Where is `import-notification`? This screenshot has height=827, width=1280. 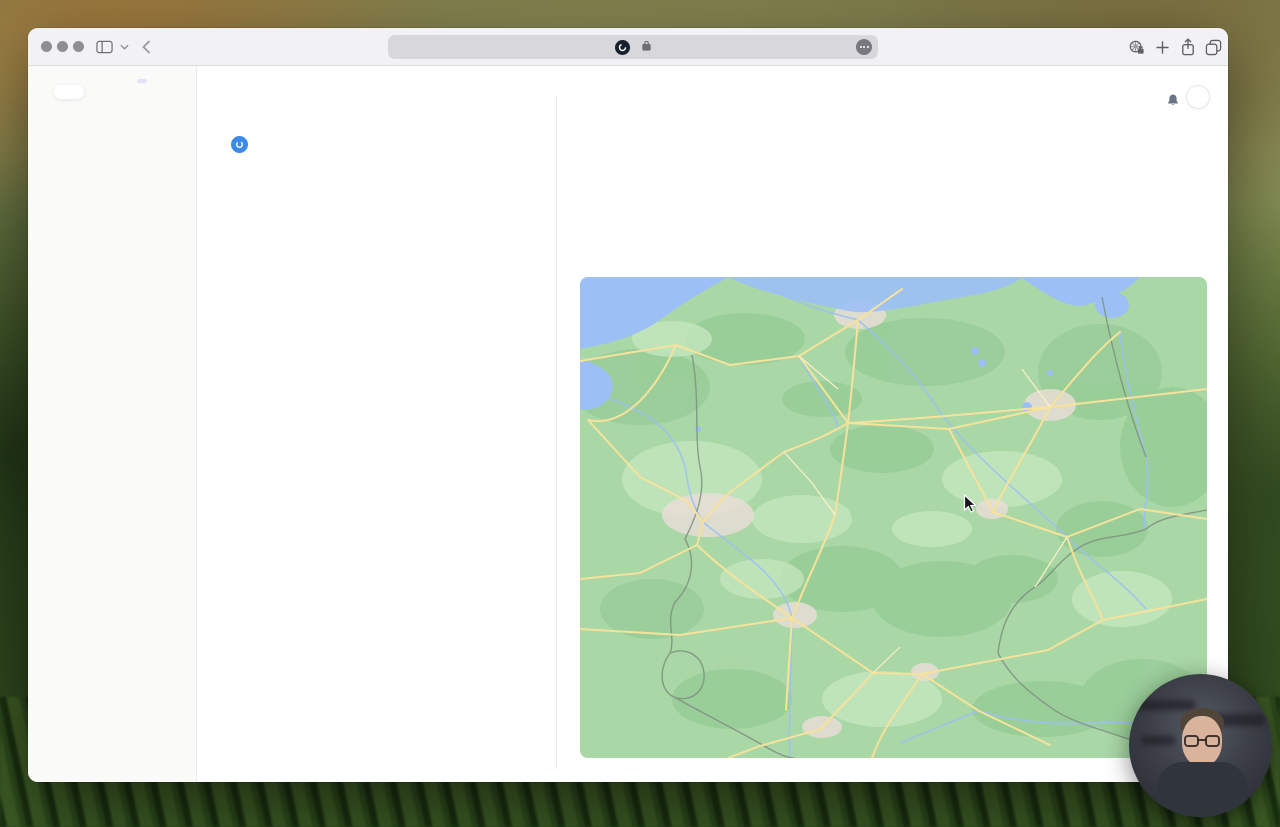
import-notification is located at coordinates (245, 143).